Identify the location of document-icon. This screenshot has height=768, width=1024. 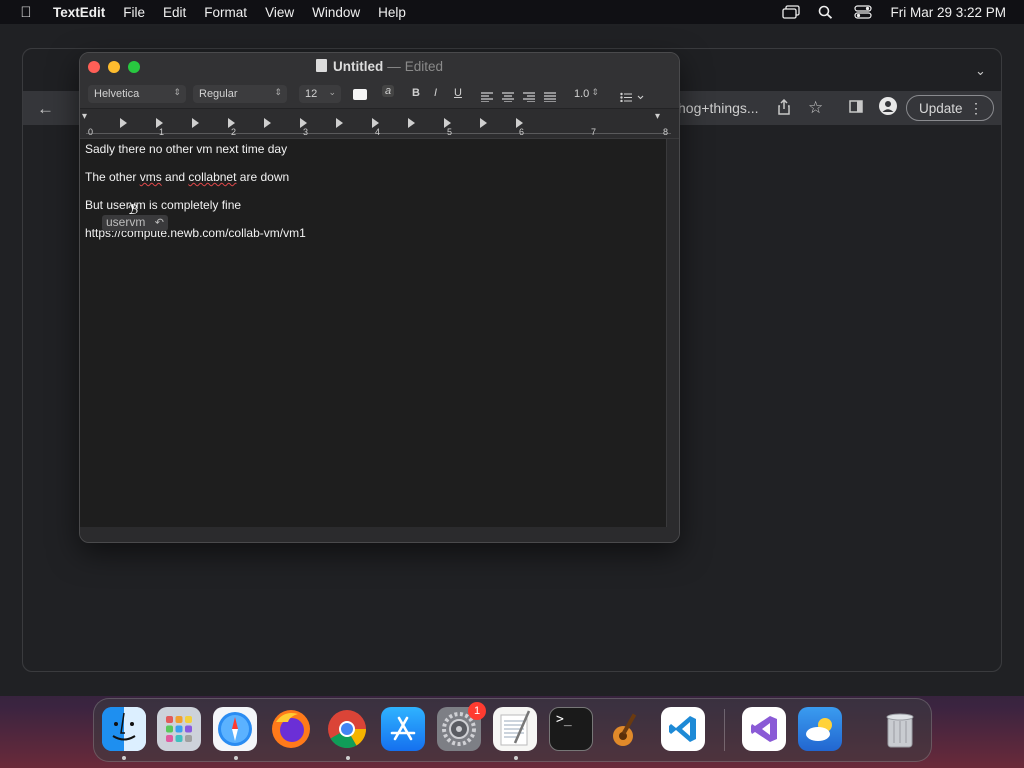
(321, 65).